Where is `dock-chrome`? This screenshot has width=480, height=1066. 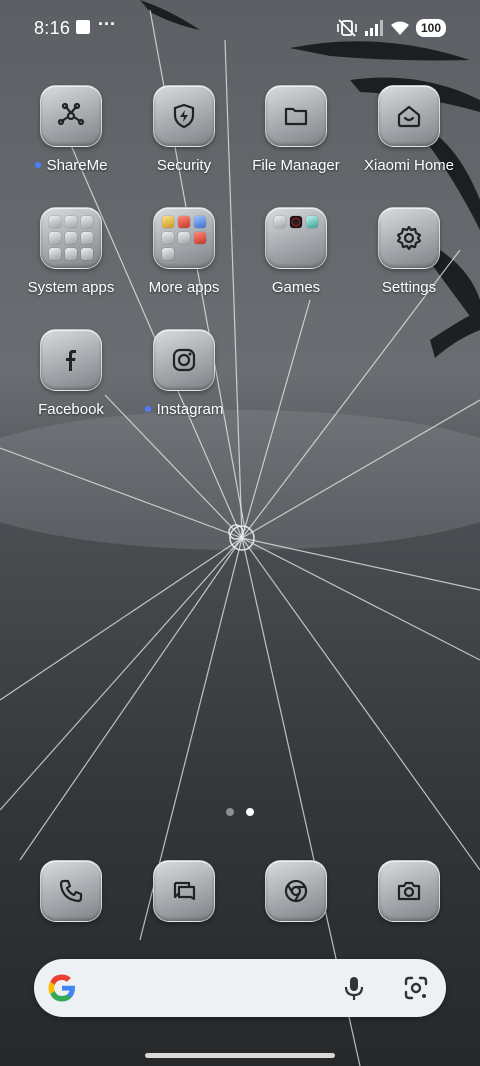 dock-chrome is located at coordinates (296, 891).